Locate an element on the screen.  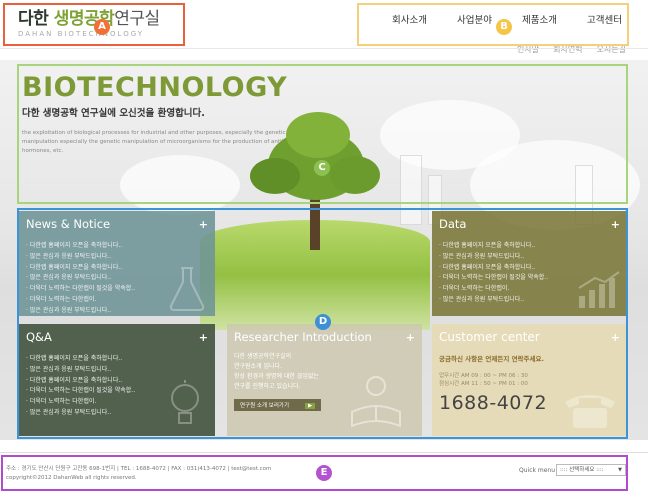
telephone-icon is located at coordinates (590, 411).